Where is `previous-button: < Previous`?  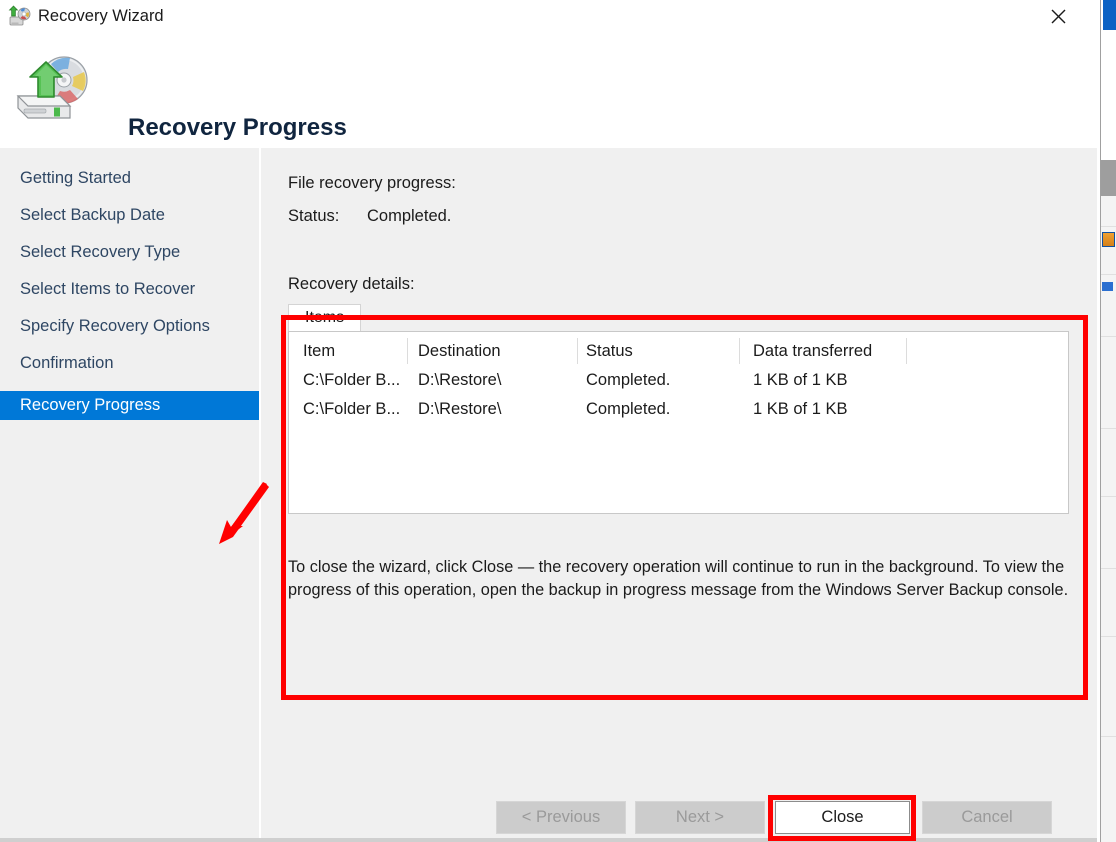
previous-button: < Previous is located at coordinates (561, 817).